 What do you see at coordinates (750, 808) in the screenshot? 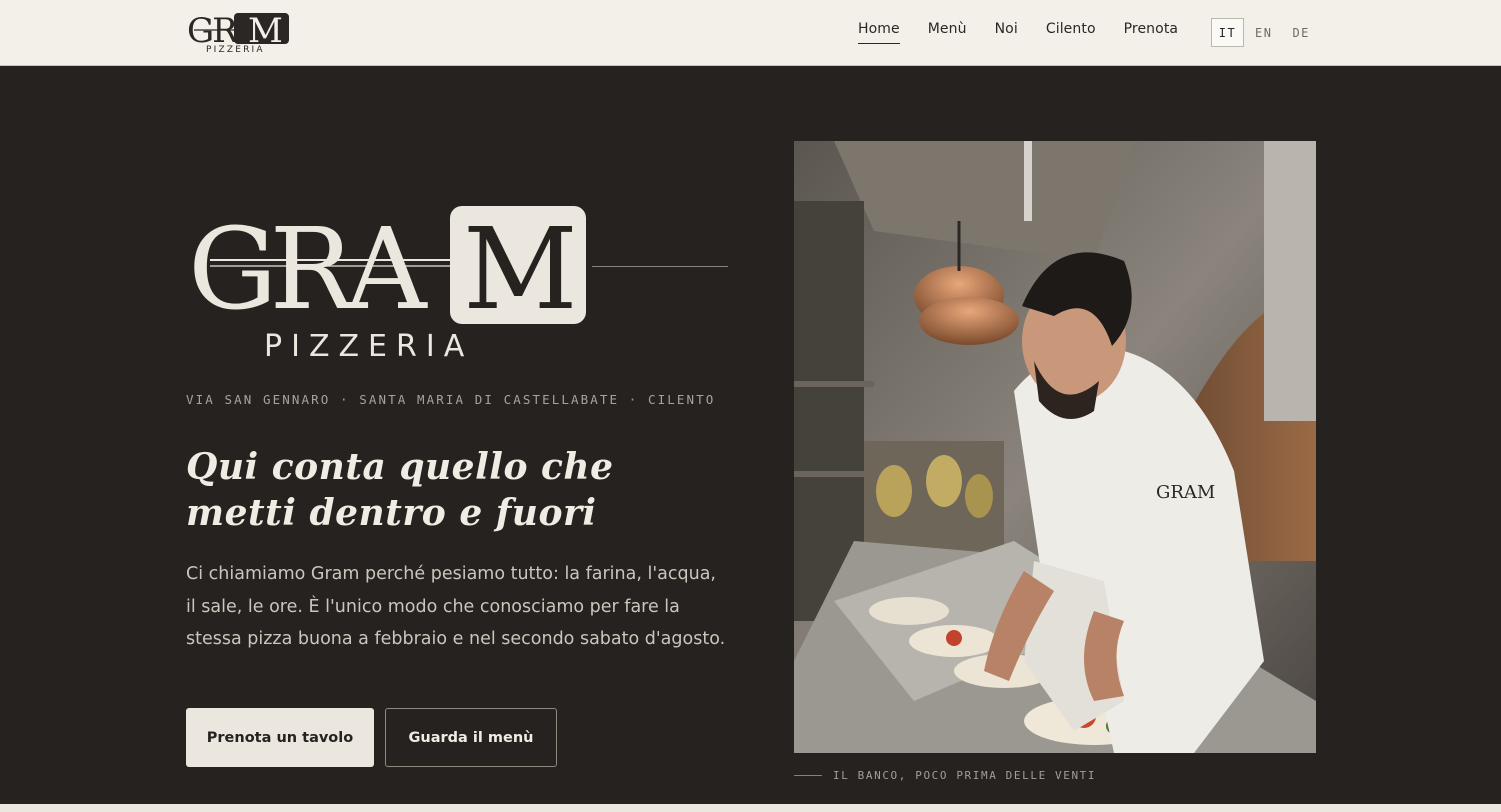
I see `next-section-edge` at bounding box center [750, 808].